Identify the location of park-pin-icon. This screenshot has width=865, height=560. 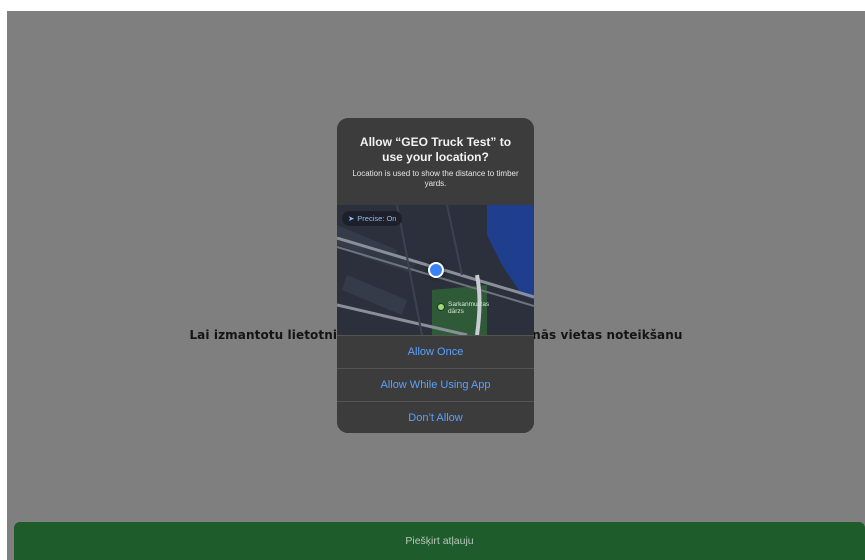
(441, 307).